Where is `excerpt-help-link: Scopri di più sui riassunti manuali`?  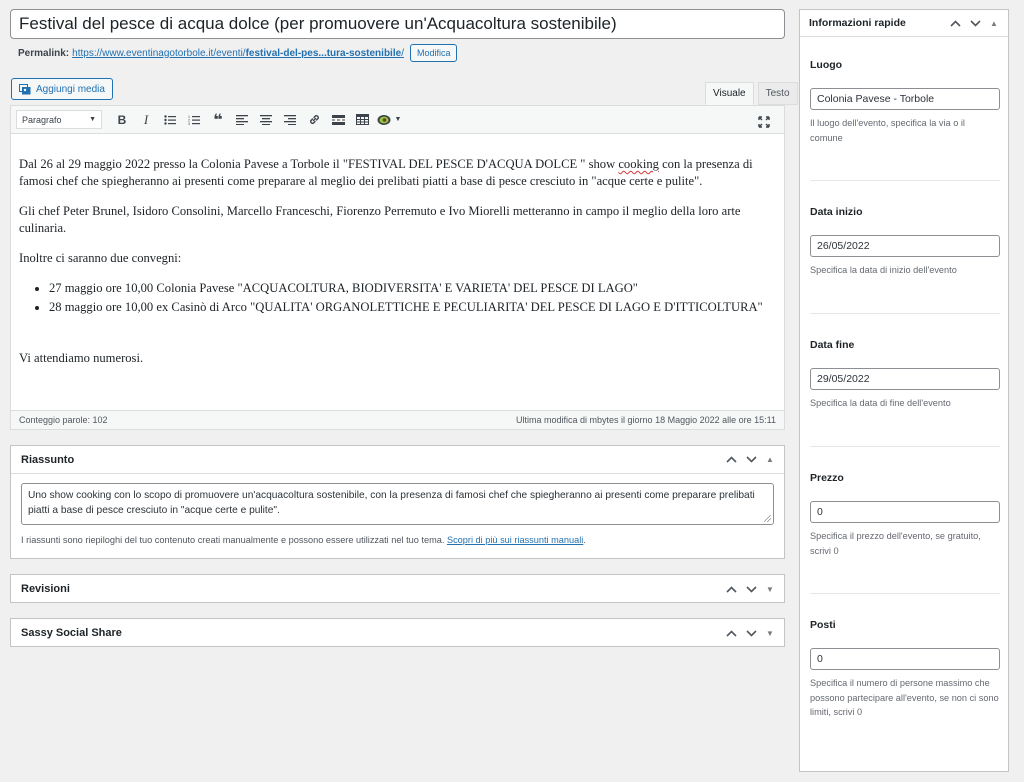 excerpt-help-link: Scopri di più sui riassunti manuali is located at coordinates (515, 540).